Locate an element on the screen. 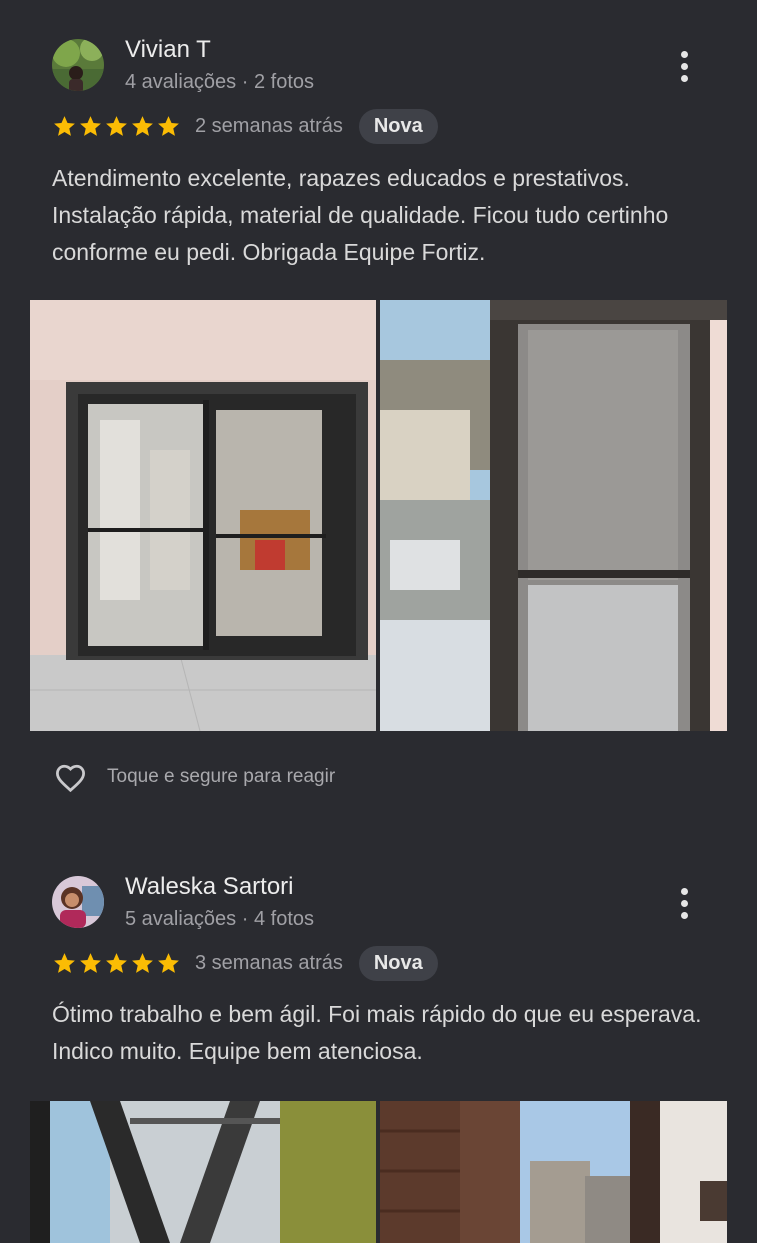  review-time: 3 semanas atrás is located at coordinates (269, 962).